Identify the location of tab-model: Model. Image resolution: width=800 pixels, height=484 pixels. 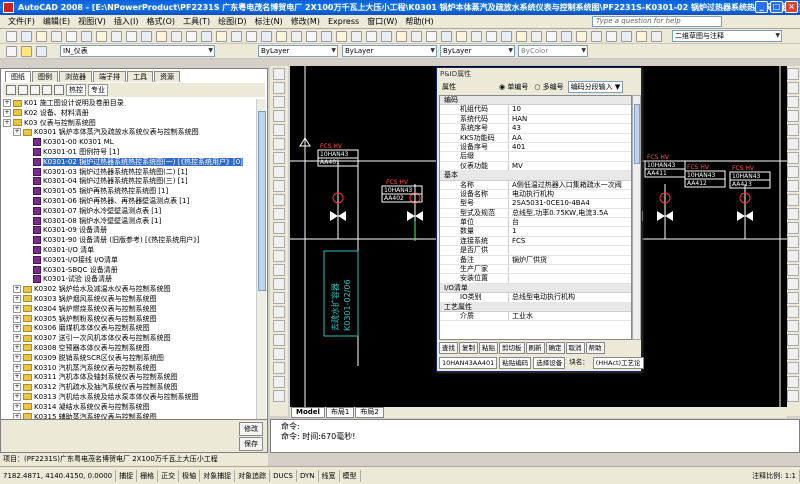
(308, 412).